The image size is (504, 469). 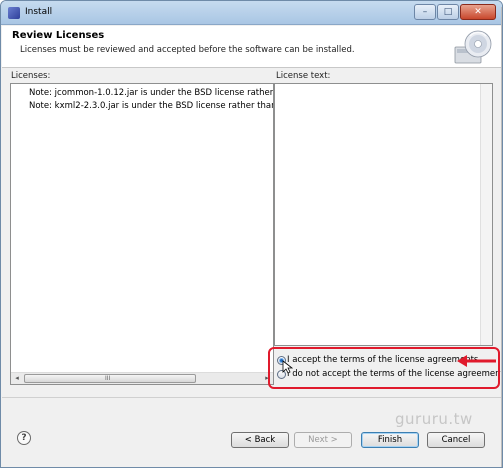 I want to click on close-button: ✕, so click(x=478, y=12).